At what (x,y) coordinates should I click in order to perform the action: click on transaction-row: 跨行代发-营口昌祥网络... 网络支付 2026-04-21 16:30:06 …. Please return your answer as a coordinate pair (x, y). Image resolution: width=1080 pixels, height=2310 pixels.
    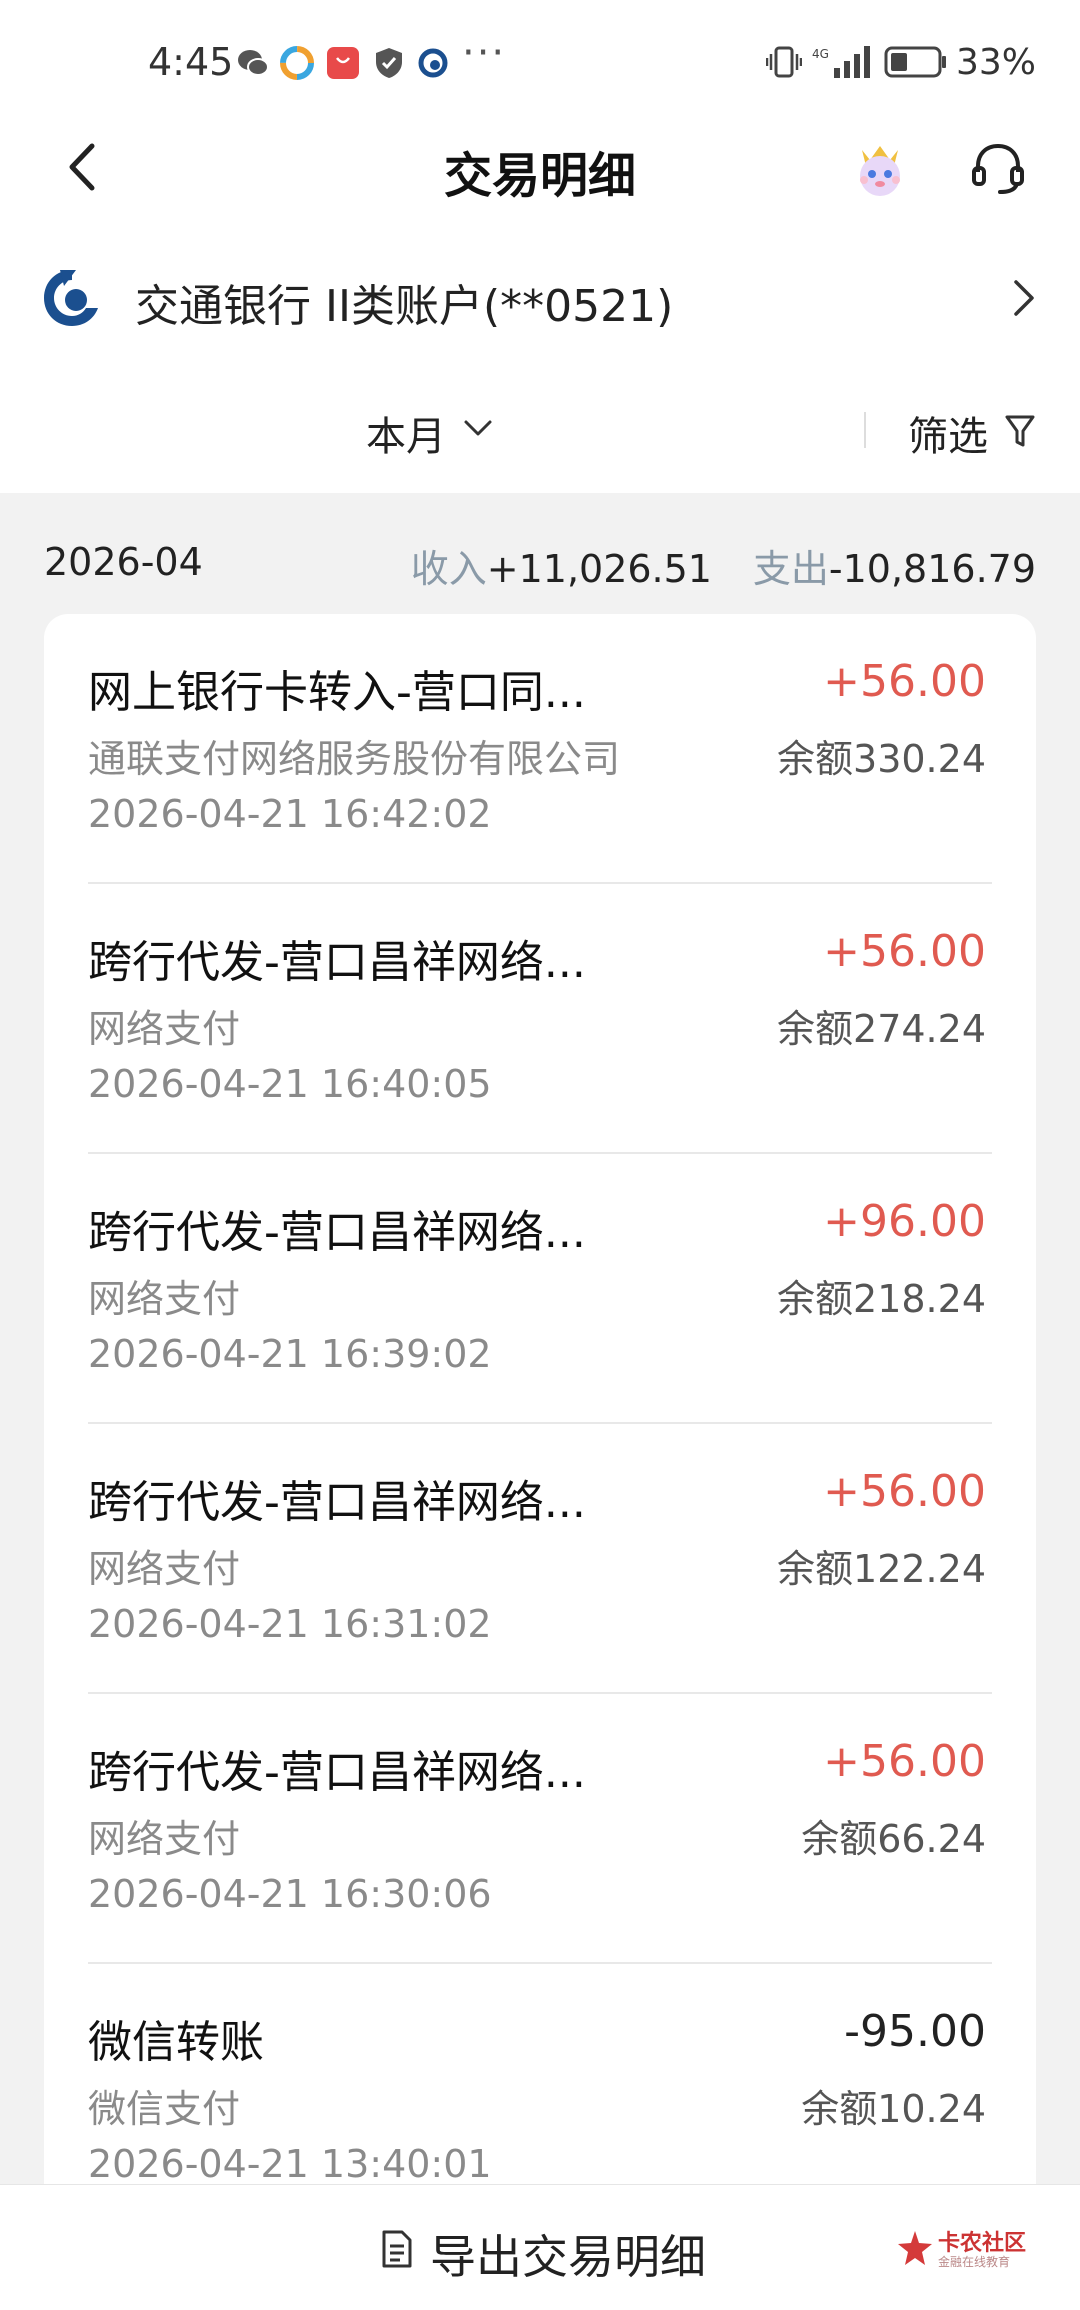
    Looking at the image, I should click on (540, 1829).